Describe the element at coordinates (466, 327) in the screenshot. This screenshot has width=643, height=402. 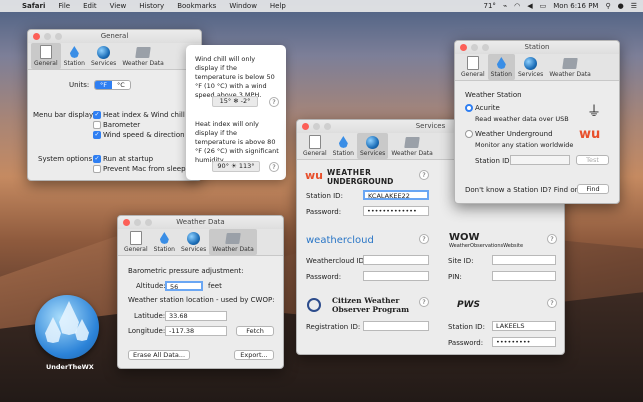
I see `pws-station-label: Station ID:` at that location.